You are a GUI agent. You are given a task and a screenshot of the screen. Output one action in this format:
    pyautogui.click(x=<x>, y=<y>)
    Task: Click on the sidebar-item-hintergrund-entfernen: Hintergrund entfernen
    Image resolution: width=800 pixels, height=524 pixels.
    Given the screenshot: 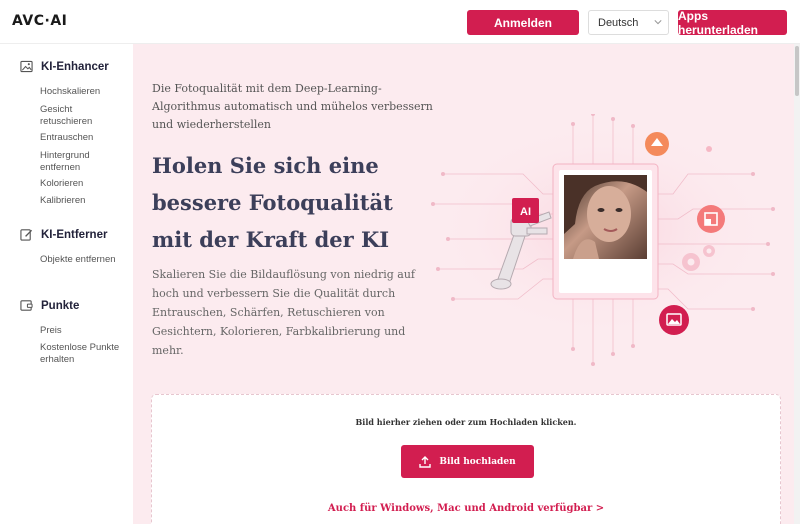 What is the action you would take?
    pyautogui.click(x=82, y=162)
    